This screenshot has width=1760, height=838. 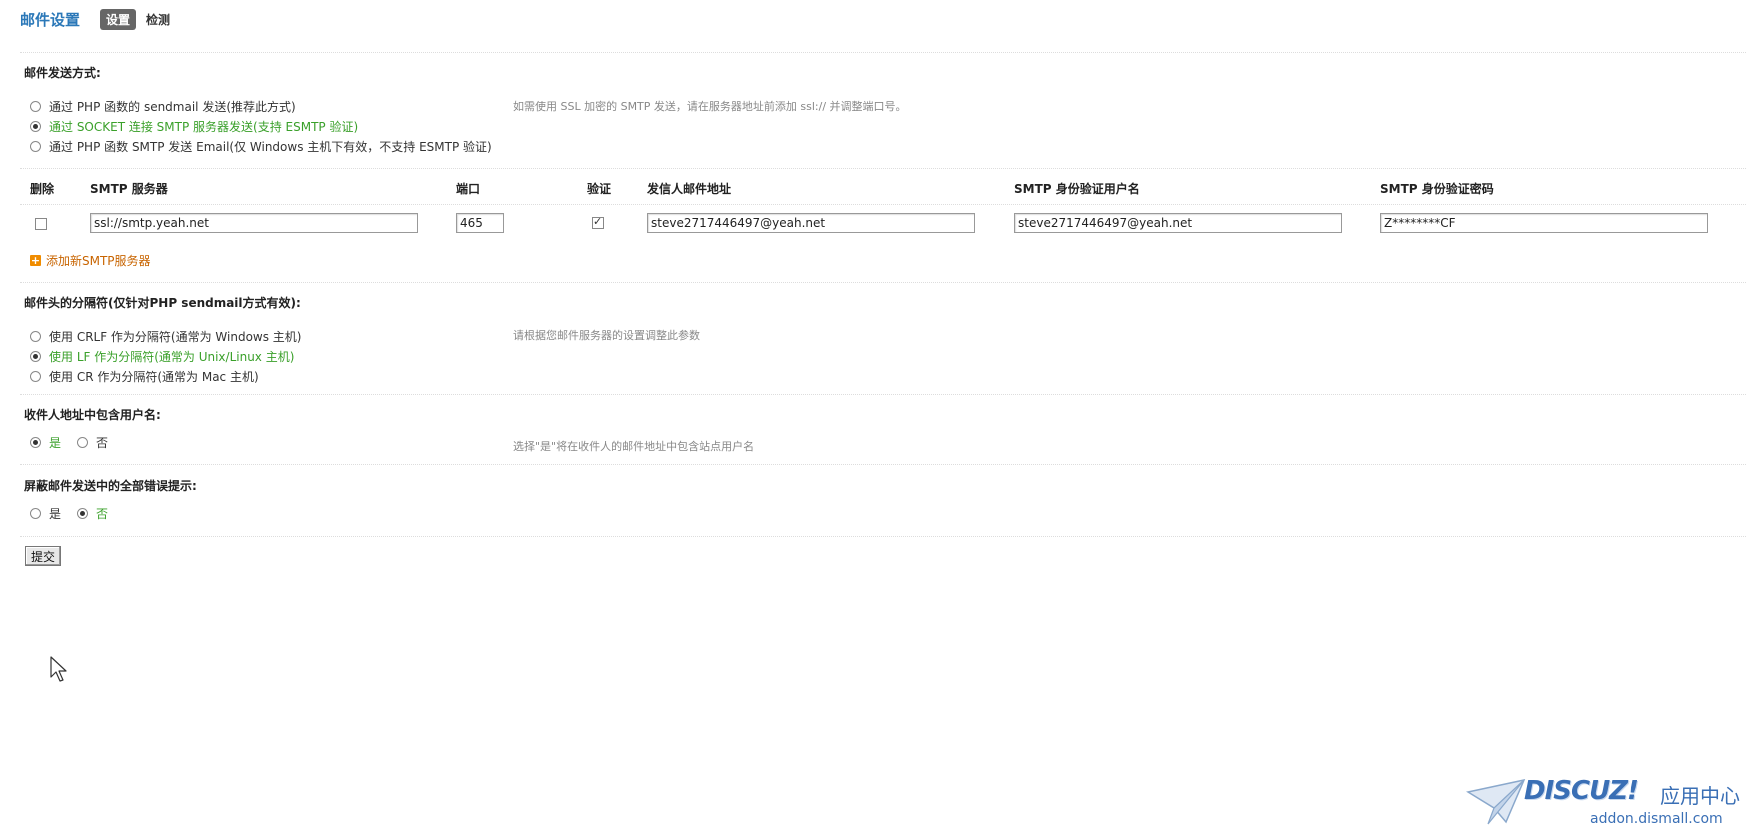 What do you see at coordinates (129, 189) in the screenshot?
I see `col-header-server: SMTP 服务器` at bounding box center [129, 189].